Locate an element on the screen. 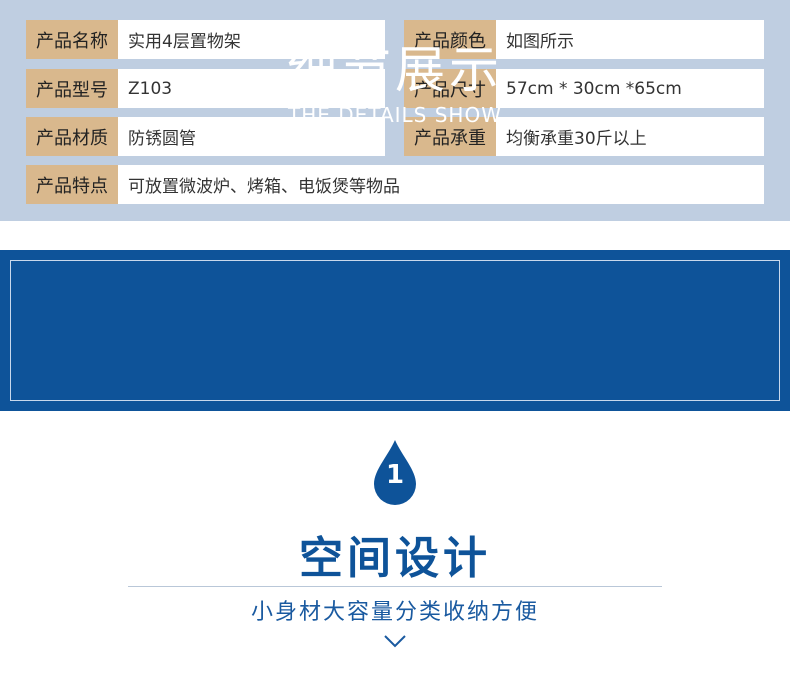  spec-value: 可放置微波炉、烤箱、电饭煲等物品 is located at coordinates (441, 184).